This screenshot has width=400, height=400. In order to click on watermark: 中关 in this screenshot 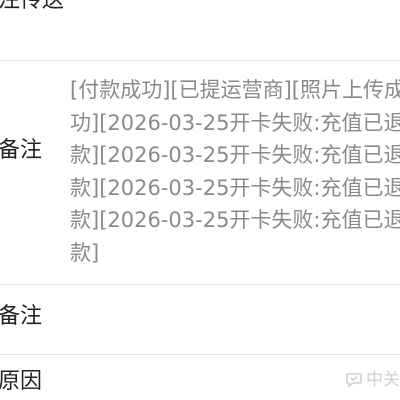, I will do `click(372, 380)`.